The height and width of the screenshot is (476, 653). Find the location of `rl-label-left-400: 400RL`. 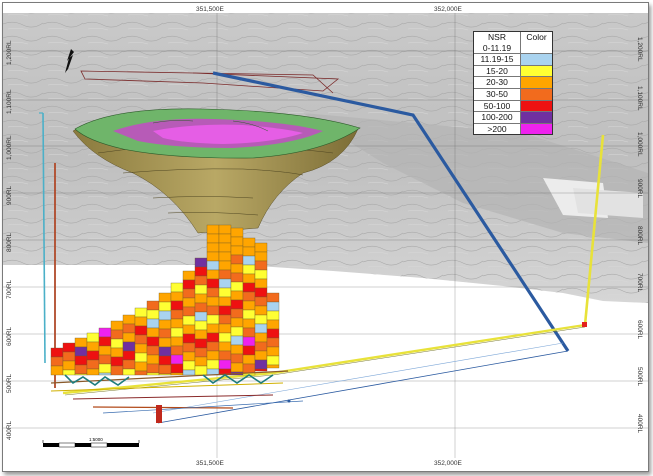

rl-label-left-400: 400RL is located at coordinates (9, 430).